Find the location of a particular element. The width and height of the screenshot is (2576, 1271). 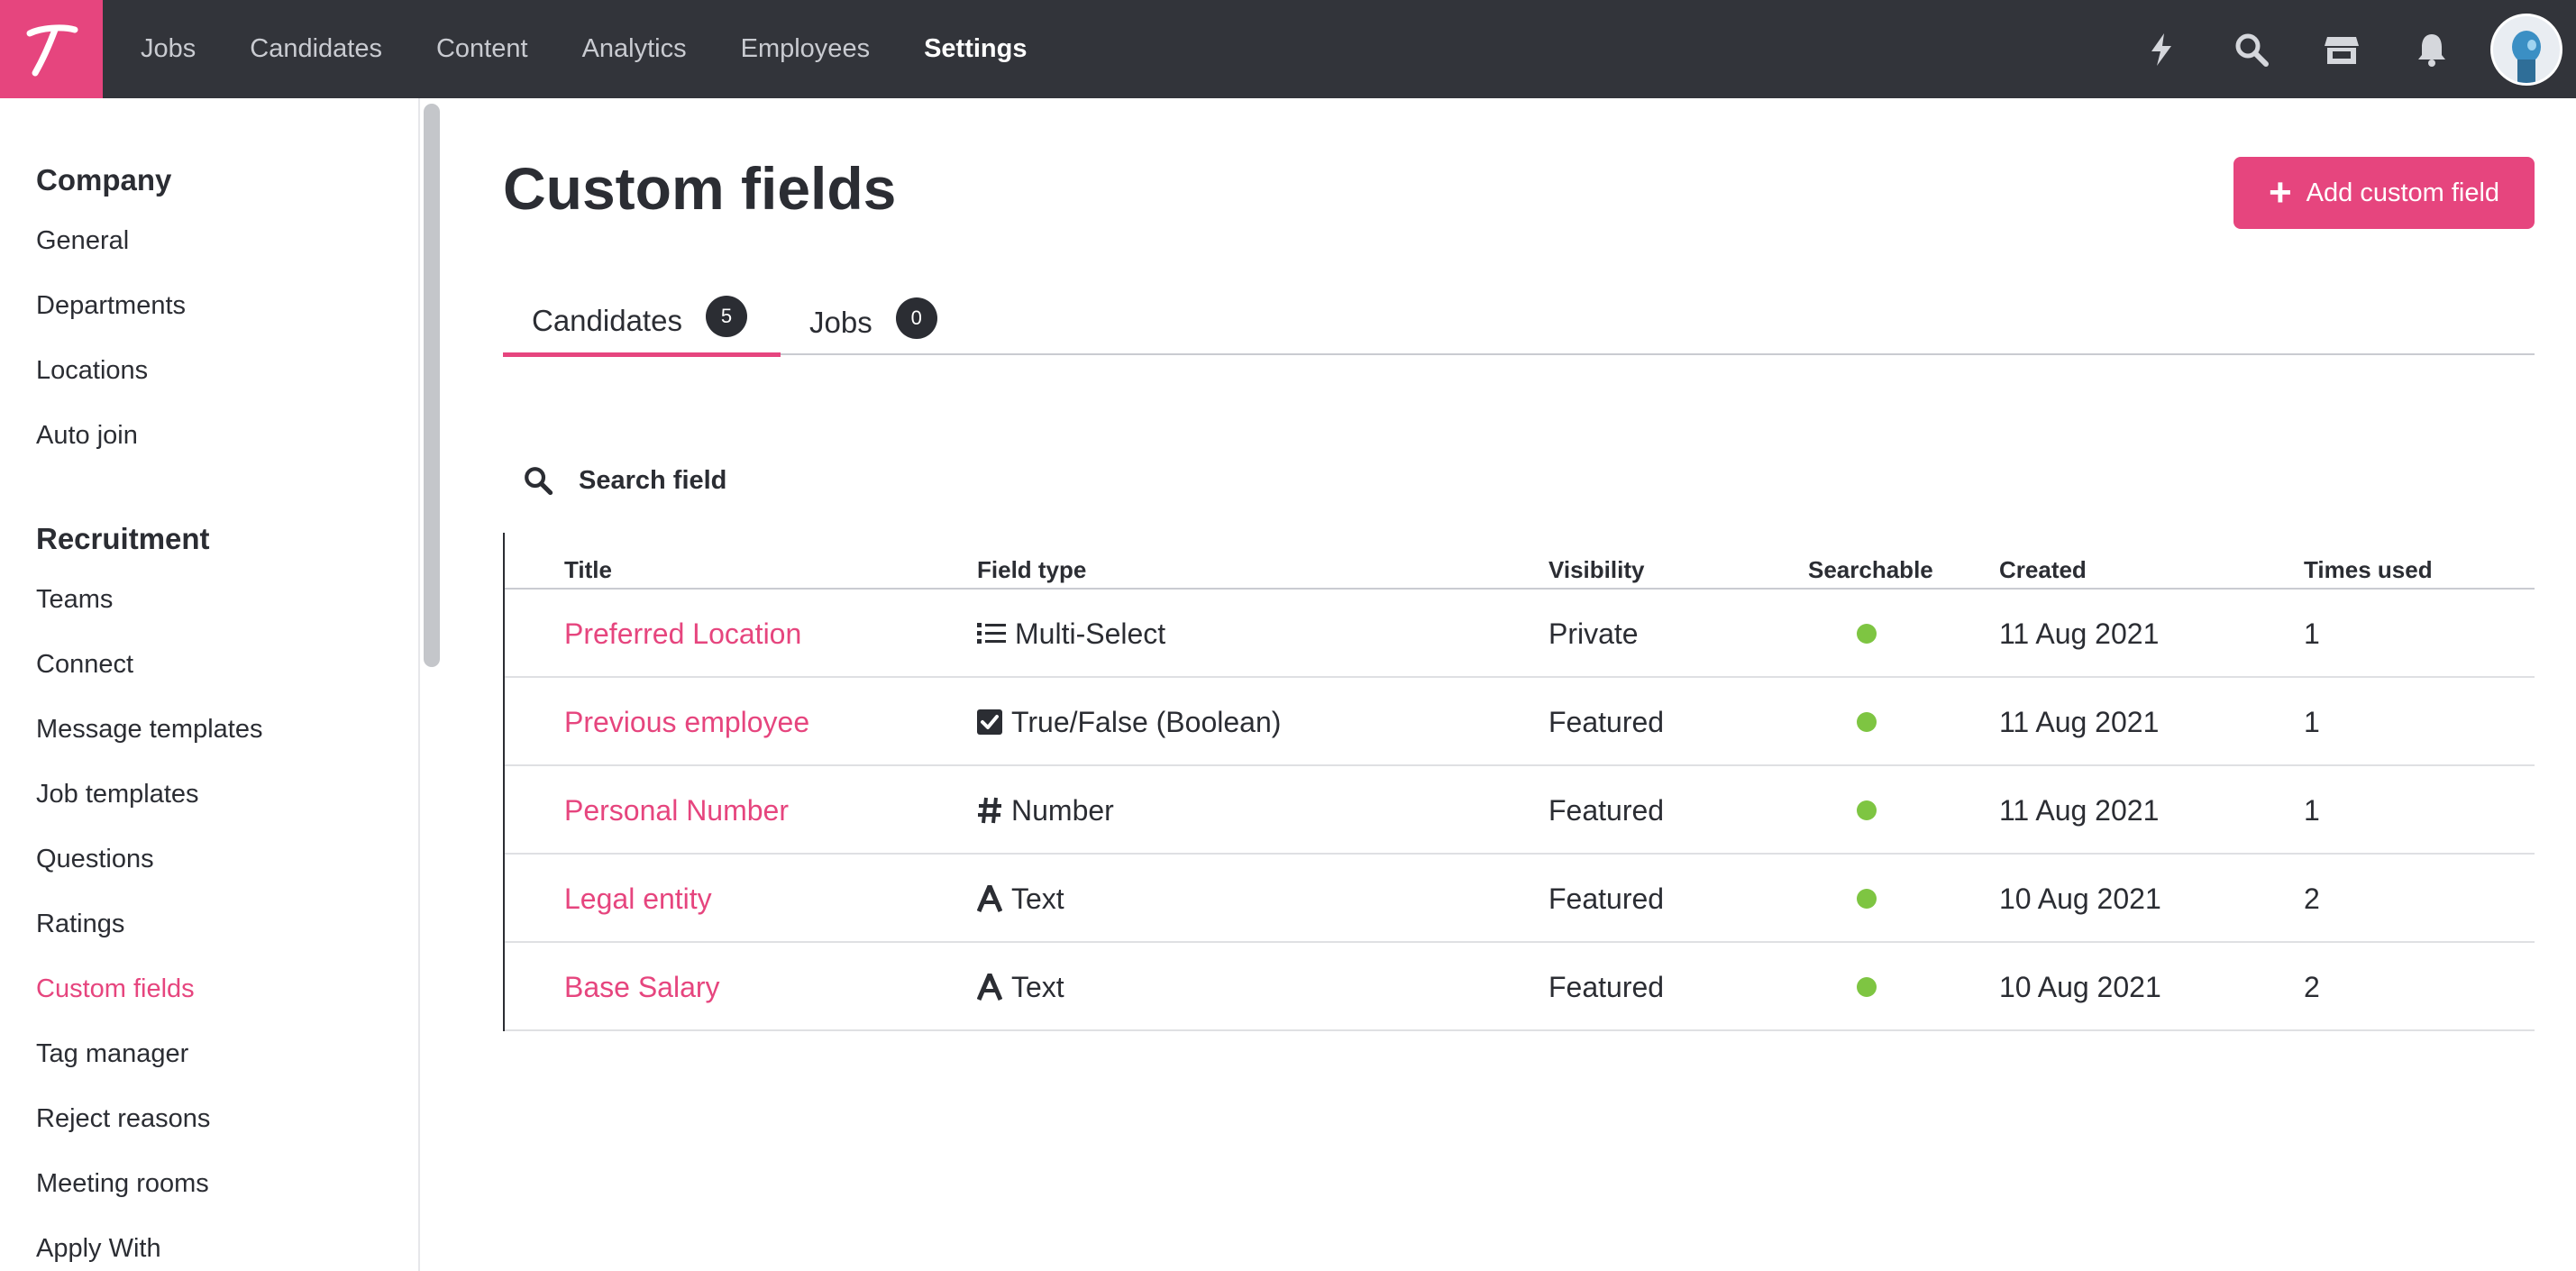

add-custom-field-button: + Add custom field is located at coordinates (2384, 193).